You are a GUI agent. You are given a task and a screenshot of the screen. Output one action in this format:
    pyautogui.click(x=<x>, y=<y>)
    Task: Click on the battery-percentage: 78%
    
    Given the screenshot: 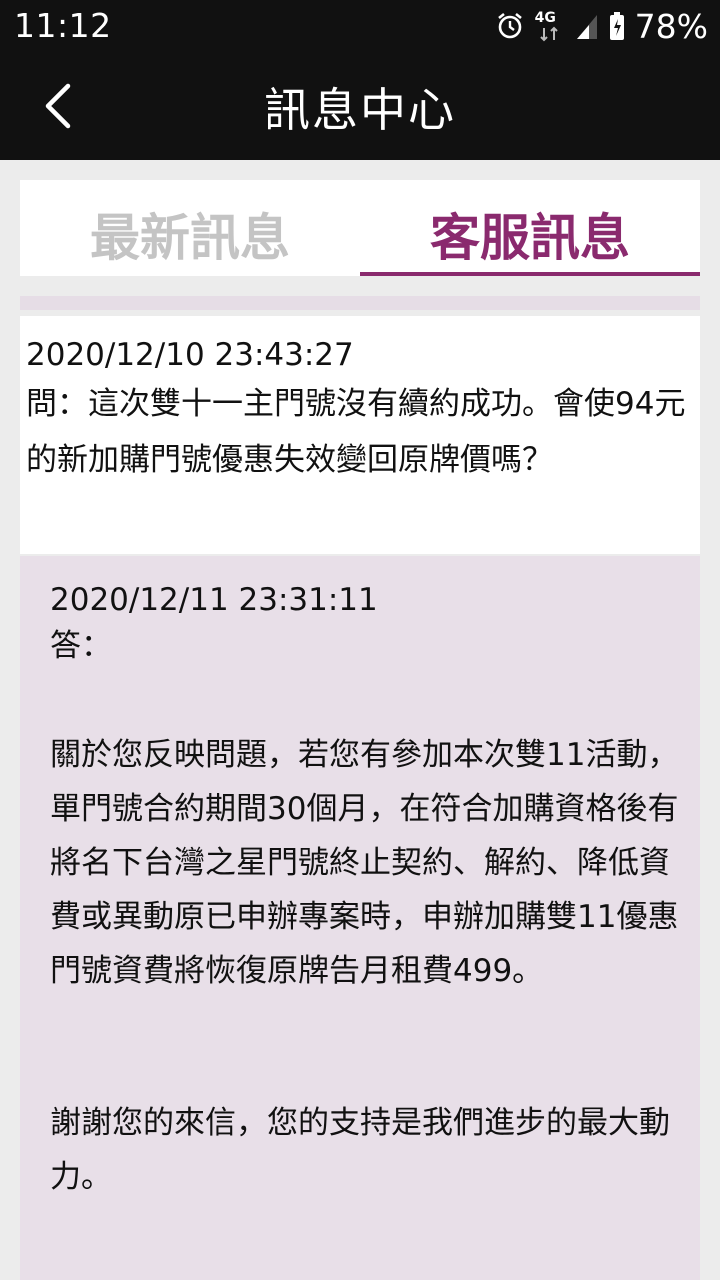 What is the action you would take?
    pyautogui.click(x=671, y=26)
    